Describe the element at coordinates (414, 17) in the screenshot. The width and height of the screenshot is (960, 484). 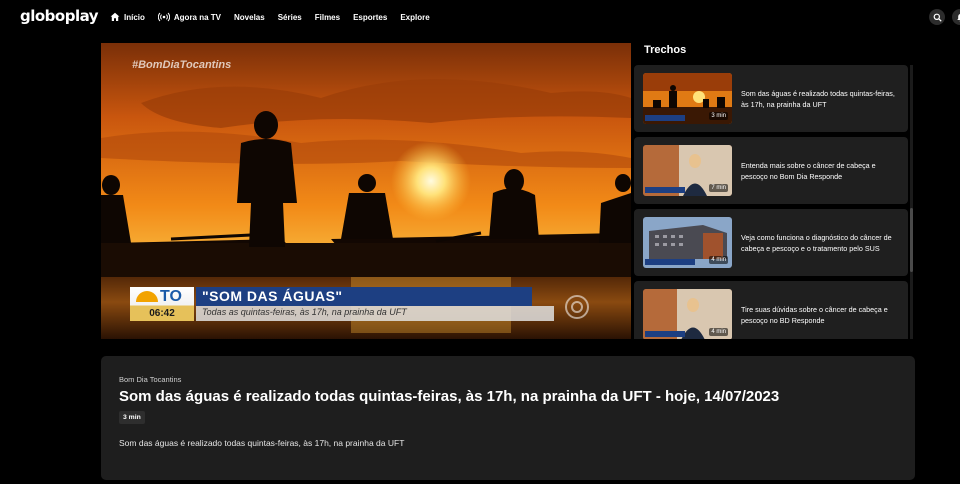
I see `nav-explore: Explore` at that location.